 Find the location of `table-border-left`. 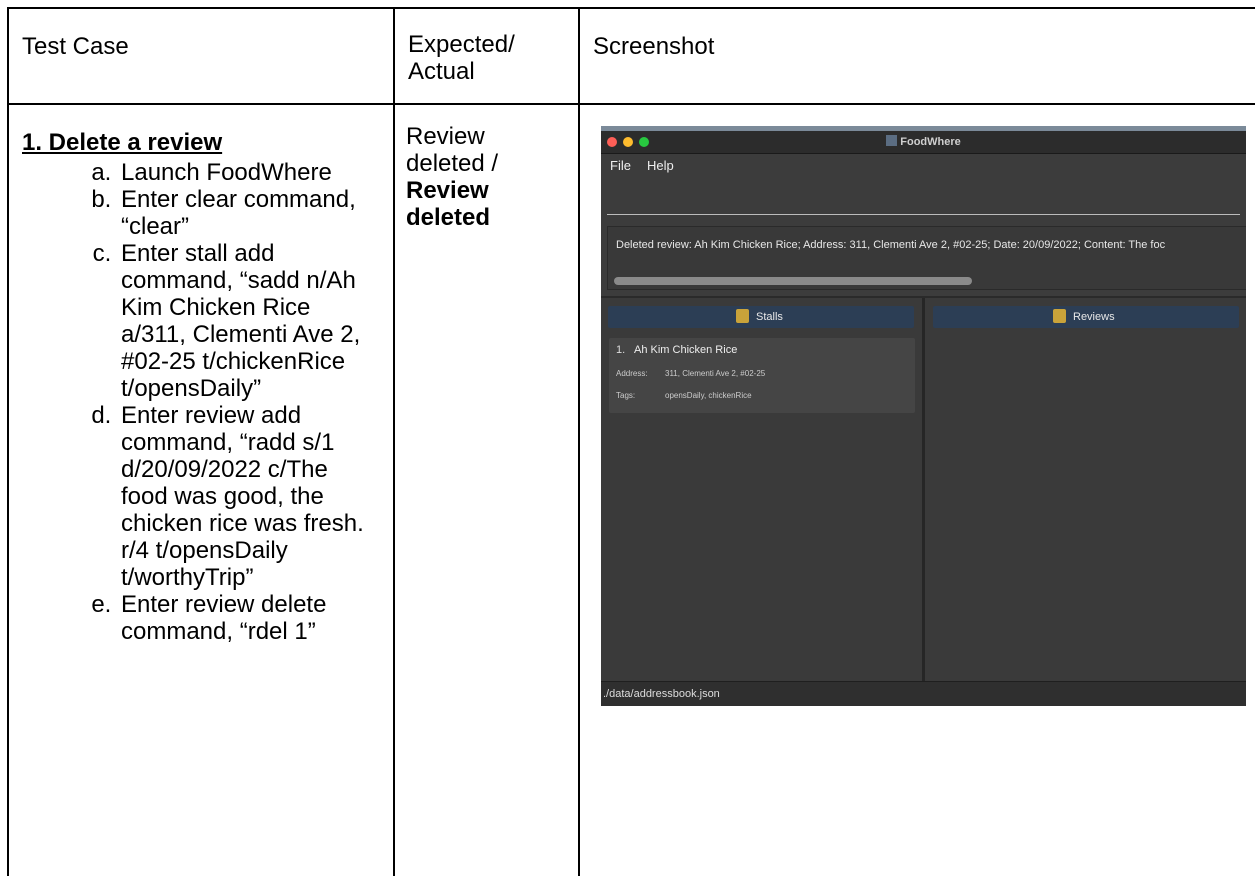

table-border-left is located at coordinates (8, 441).